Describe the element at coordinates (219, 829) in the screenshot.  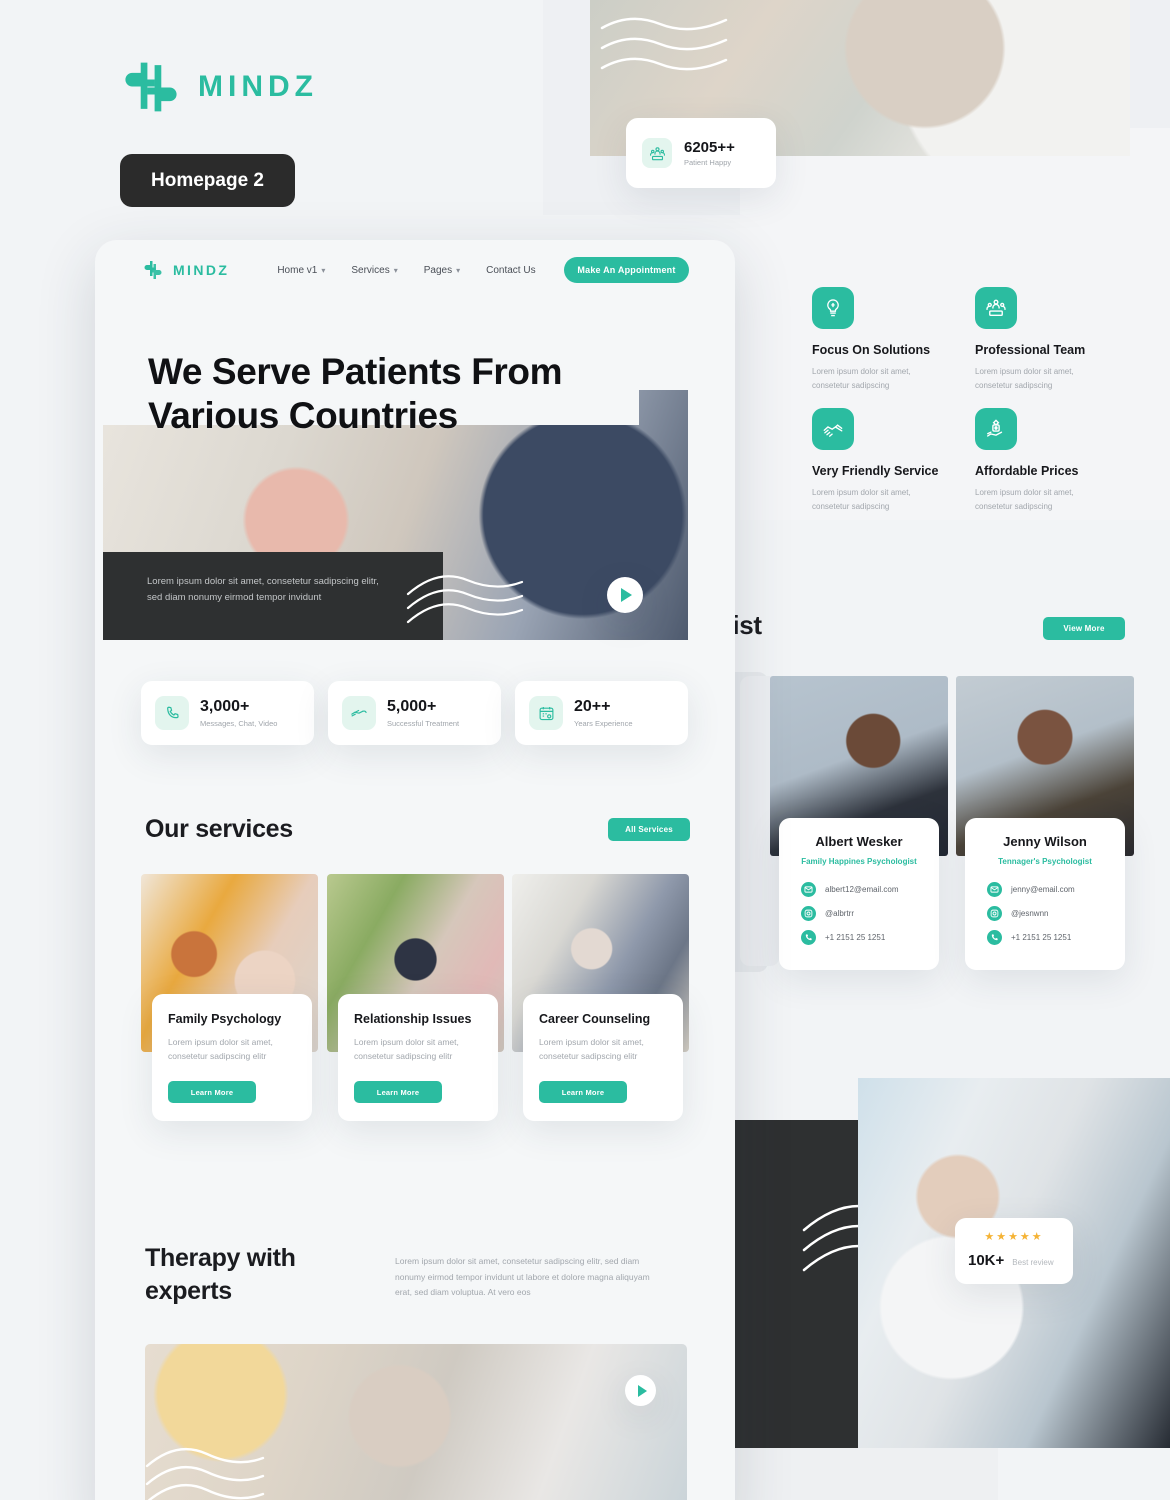
I see `services-heading: Our services` at that location.